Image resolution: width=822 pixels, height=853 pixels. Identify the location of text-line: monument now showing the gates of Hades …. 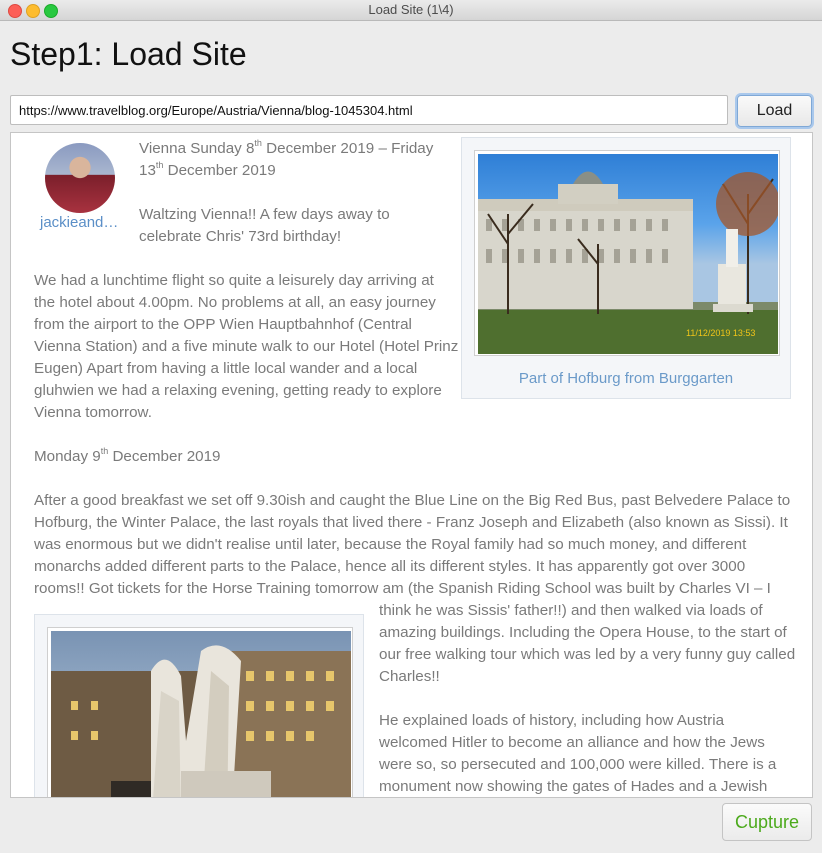
(573, 786).